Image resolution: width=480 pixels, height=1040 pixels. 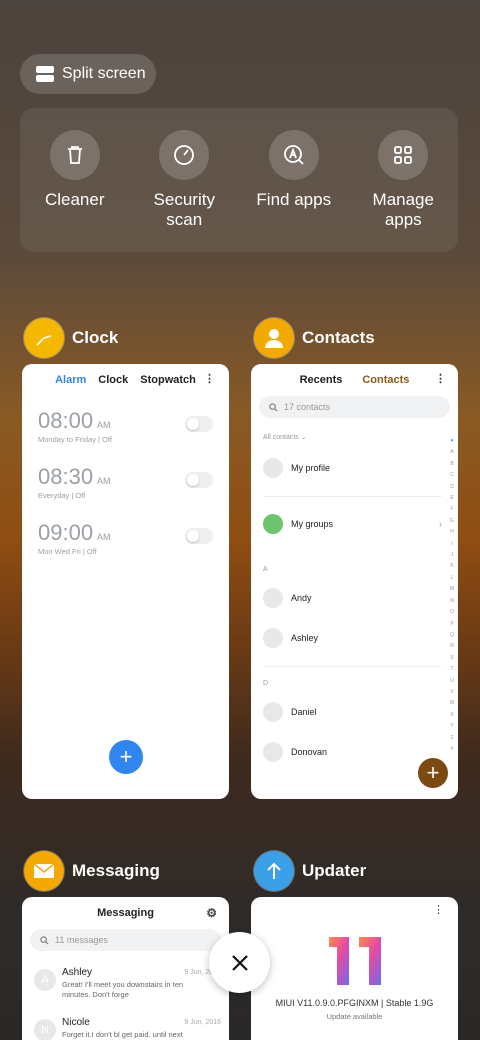 What do you see at coordinates (168, 380) in the screenshot?
I see `tab-stopwatch: Stopwatch` at bounding box center [168, 380].